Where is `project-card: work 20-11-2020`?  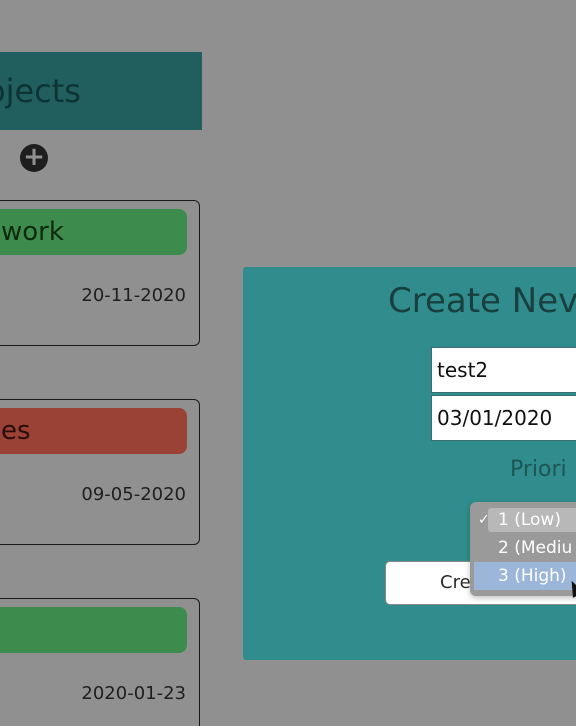
project-card: work 20-11-2020 is located at coordinates (100, 273).